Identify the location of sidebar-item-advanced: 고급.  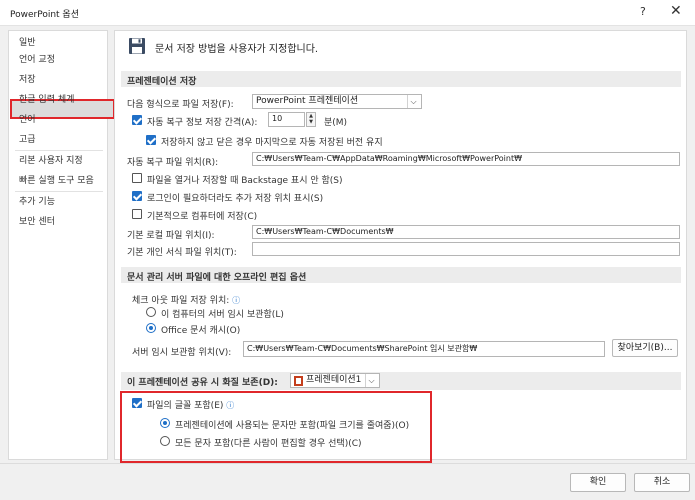
(27, 140).